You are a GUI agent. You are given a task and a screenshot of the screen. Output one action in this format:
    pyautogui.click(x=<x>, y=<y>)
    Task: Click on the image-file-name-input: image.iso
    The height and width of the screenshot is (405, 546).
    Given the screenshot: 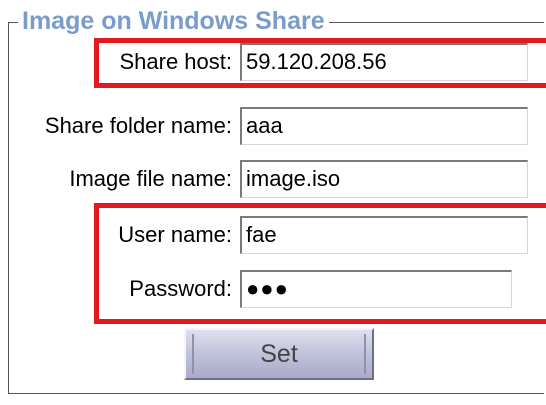 What is the action you would take?
    pyautogui.click(x=384, y=179)
    